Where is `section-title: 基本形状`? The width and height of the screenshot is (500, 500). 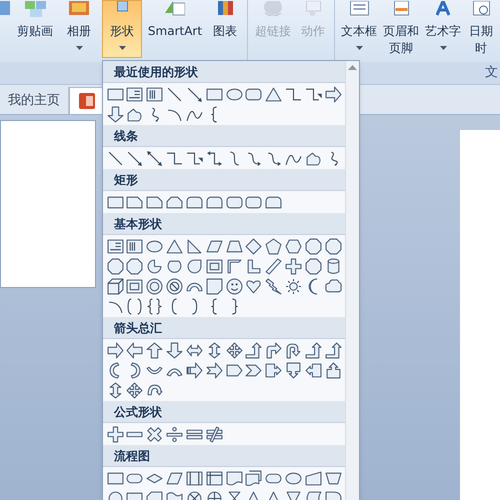 section-title: 基本形状 is located at coordinates (138, 224).